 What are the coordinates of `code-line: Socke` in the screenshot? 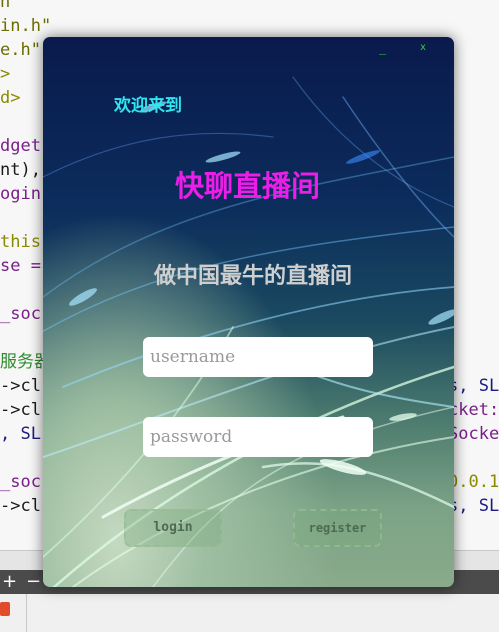 It's located at (473, 434).